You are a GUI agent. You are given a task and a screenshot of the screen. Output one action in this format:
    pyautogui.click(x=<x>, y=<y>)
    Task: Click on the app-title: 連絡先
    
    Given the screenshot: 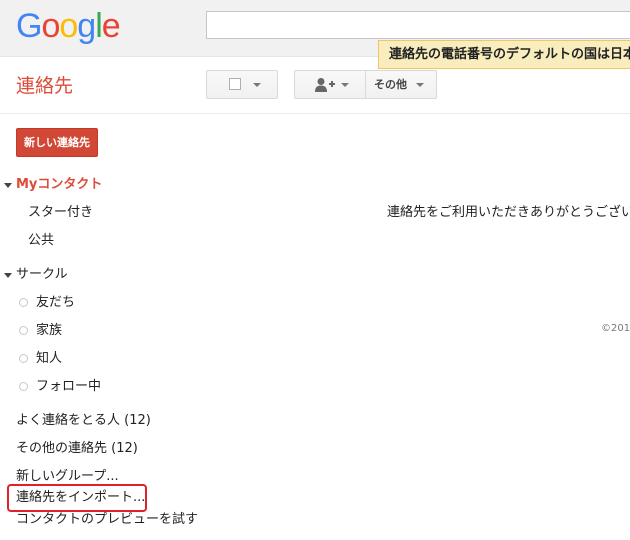 What is the action you would take?
    pyautogui.click(x=44, y=86)
    